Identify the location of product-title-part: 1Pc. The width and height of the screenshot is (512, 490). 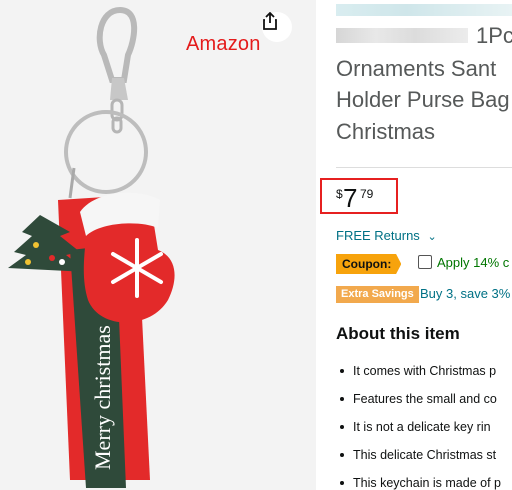
(494, 35).